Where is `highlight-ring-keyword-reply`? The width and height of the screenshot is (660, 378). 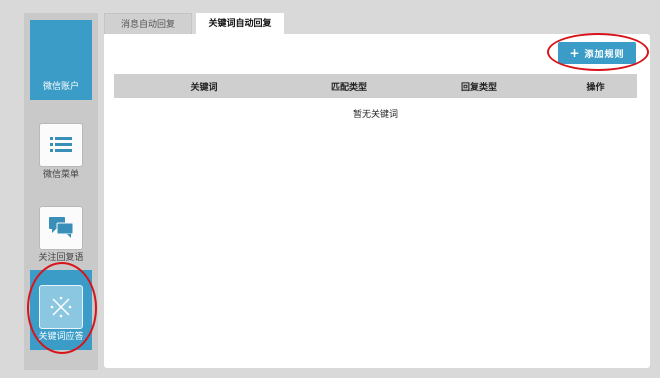 highlight-ring-keyword-reply is located at coordinates (62, 308).